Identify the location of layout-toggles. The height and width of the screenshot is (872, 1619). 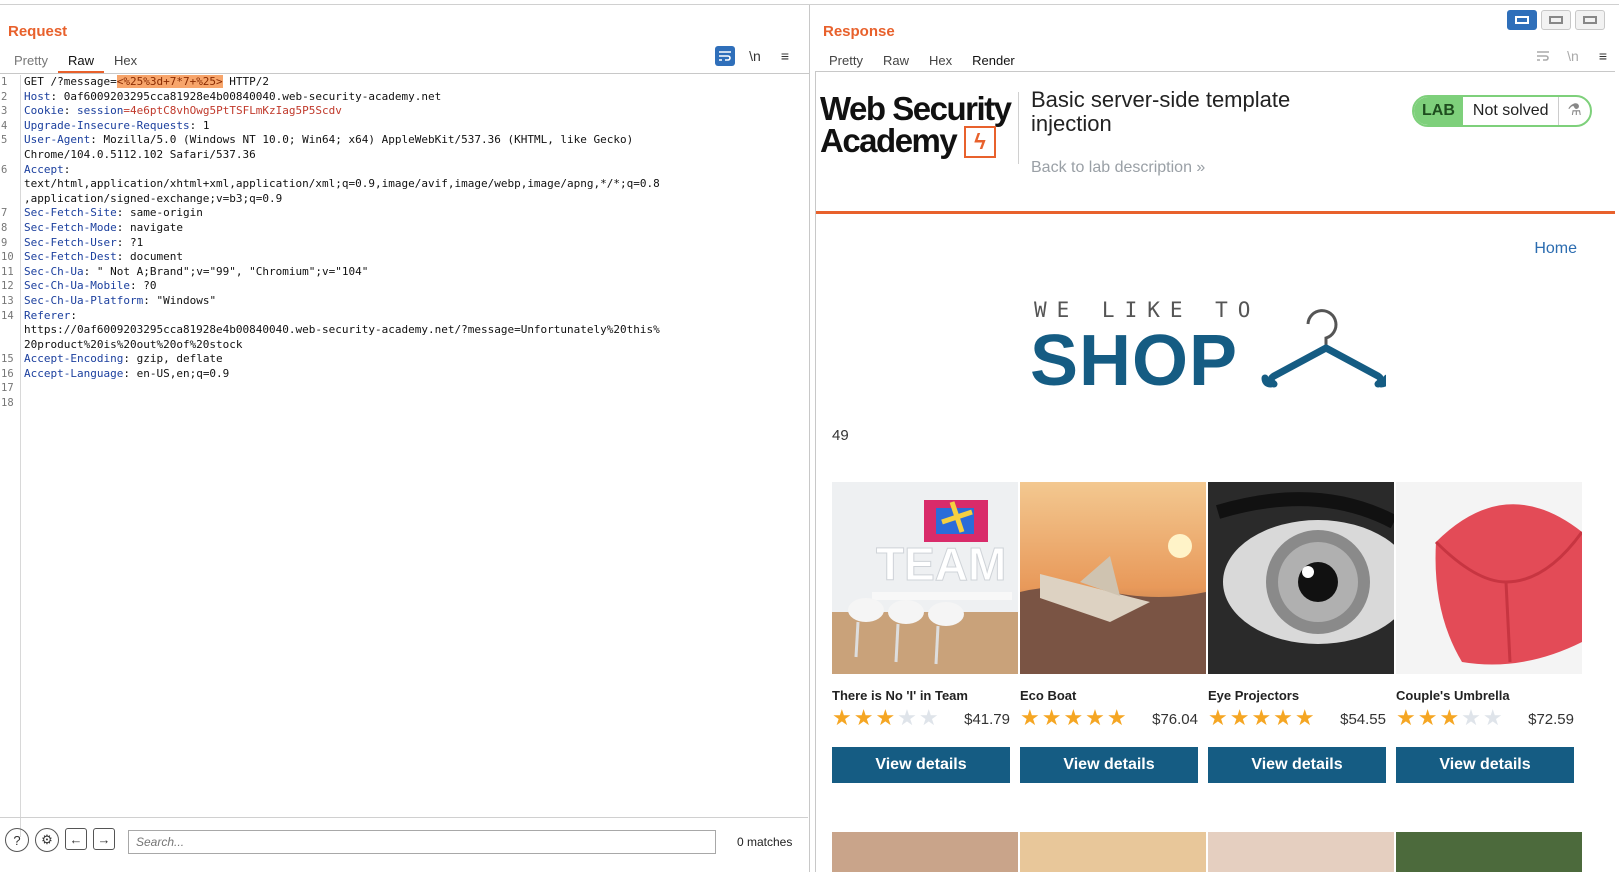
(1556, 20).